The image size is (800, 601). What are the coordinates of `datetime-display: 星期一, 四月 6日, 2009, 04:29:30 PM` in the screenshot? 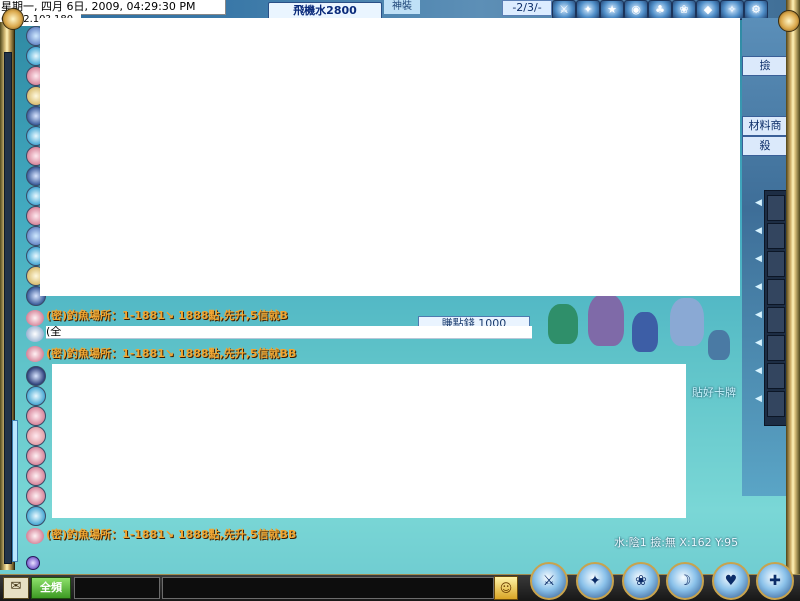 It's located at (113, 7).